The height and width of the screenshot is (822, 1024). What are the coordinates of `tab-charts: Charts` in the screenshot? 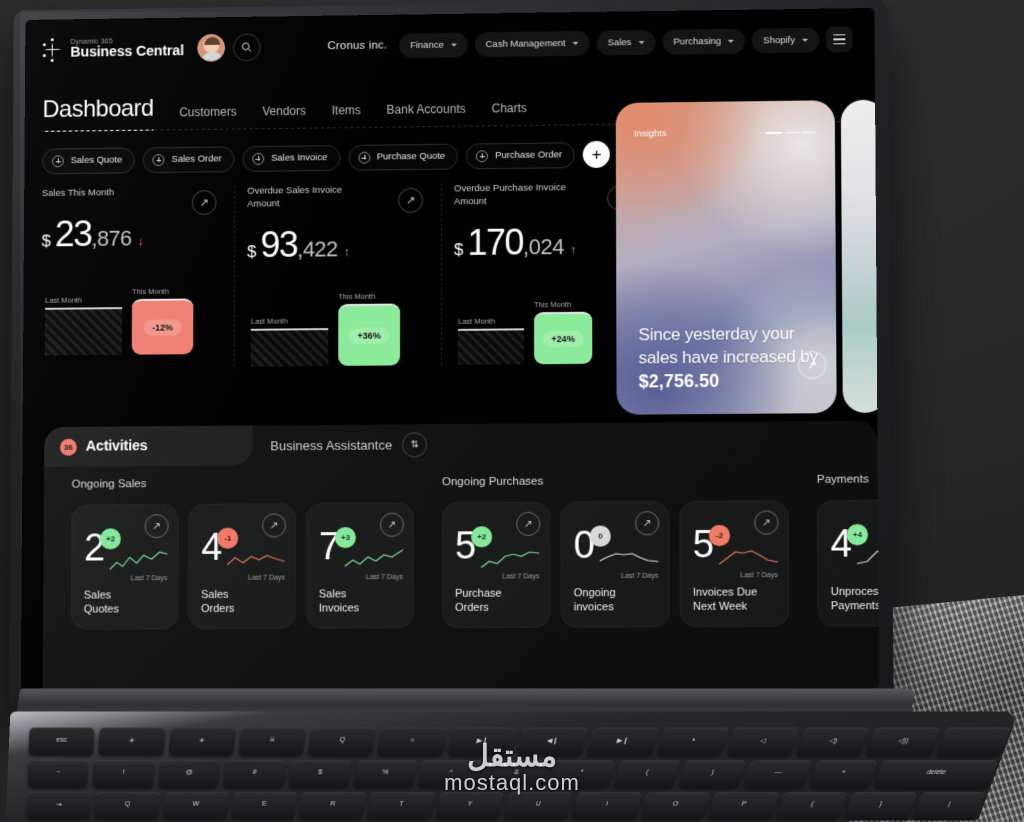 It's located at (509, 113).